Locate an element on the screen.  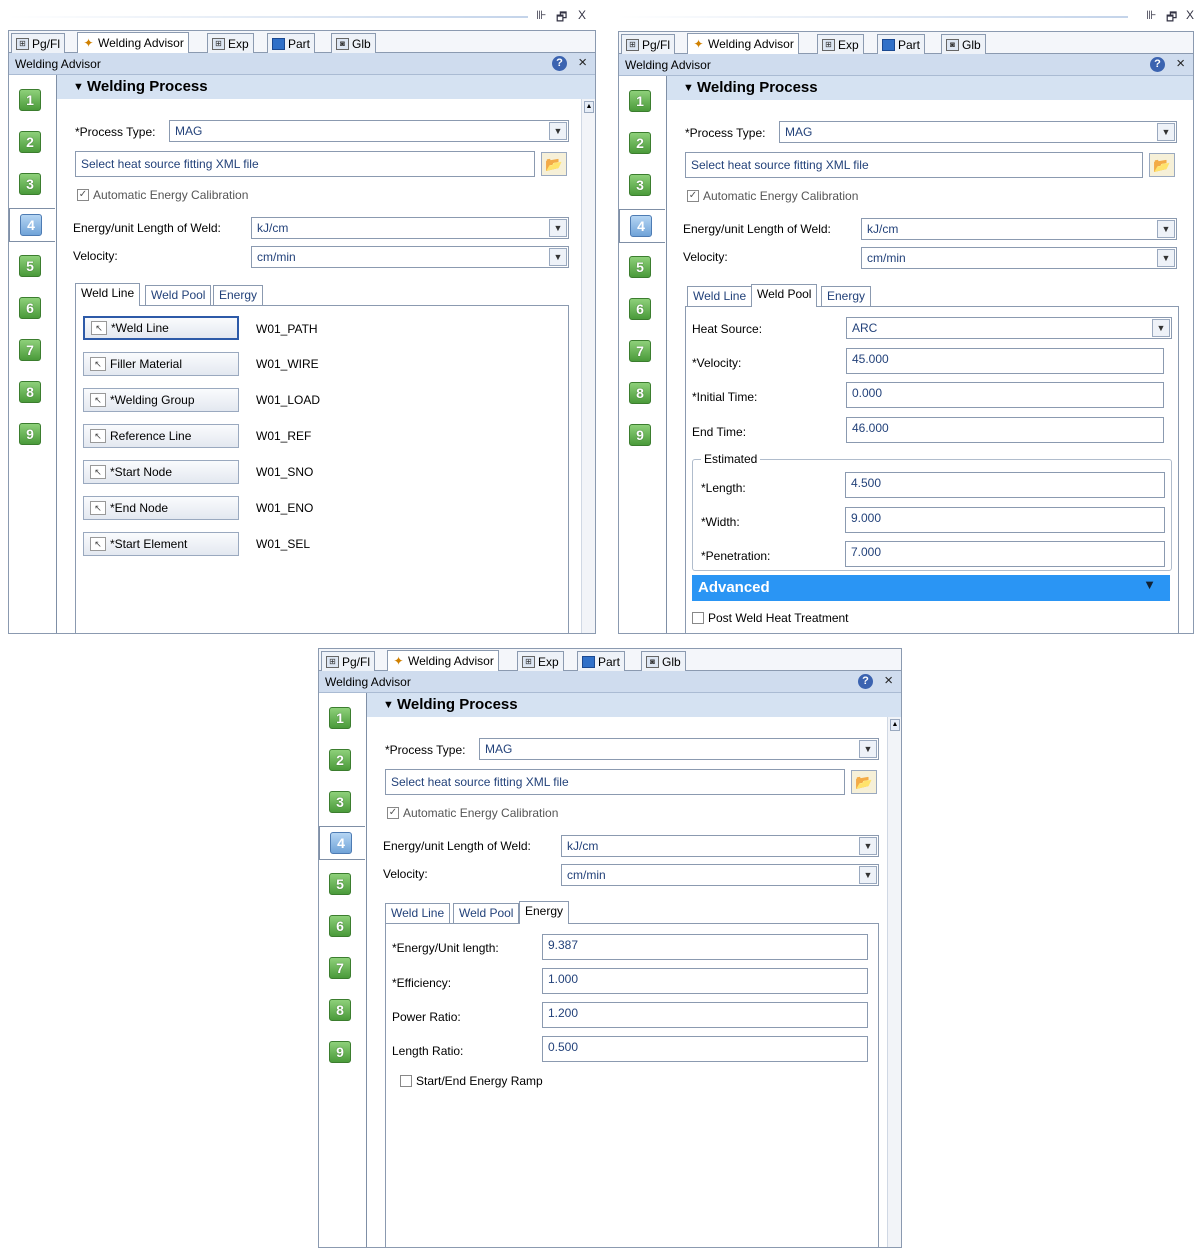
velocity-input: 45.000 is located at coordinates (1005, 361).